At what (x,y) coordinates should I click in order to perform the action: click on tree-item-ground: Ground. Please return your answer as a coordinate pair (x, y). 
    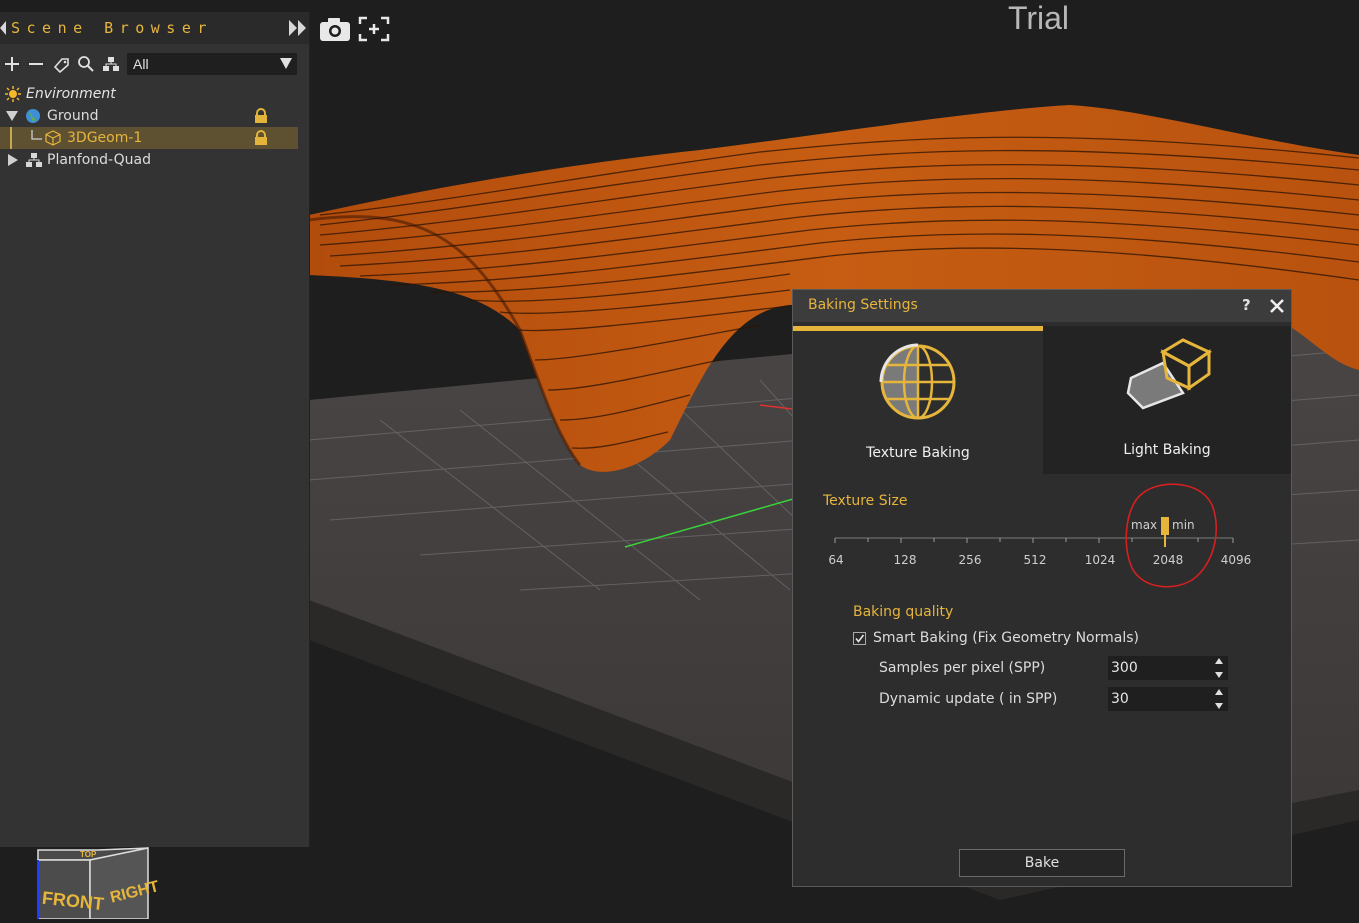
    Looking at the image, I should click on (154, 116).